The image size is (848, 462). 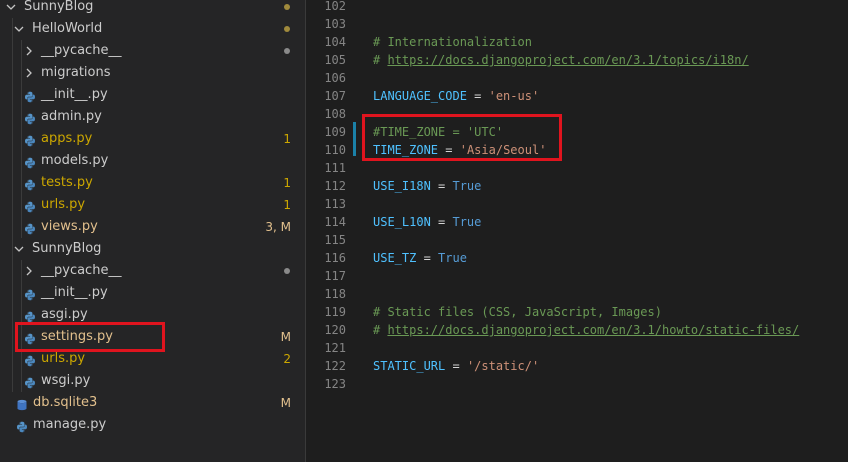 What do you see at coordinates (456, 96) in the screenshot?
I see `code-content: LANGUAGE_CODE = 'en-us'` at bounding box center [456, 96].